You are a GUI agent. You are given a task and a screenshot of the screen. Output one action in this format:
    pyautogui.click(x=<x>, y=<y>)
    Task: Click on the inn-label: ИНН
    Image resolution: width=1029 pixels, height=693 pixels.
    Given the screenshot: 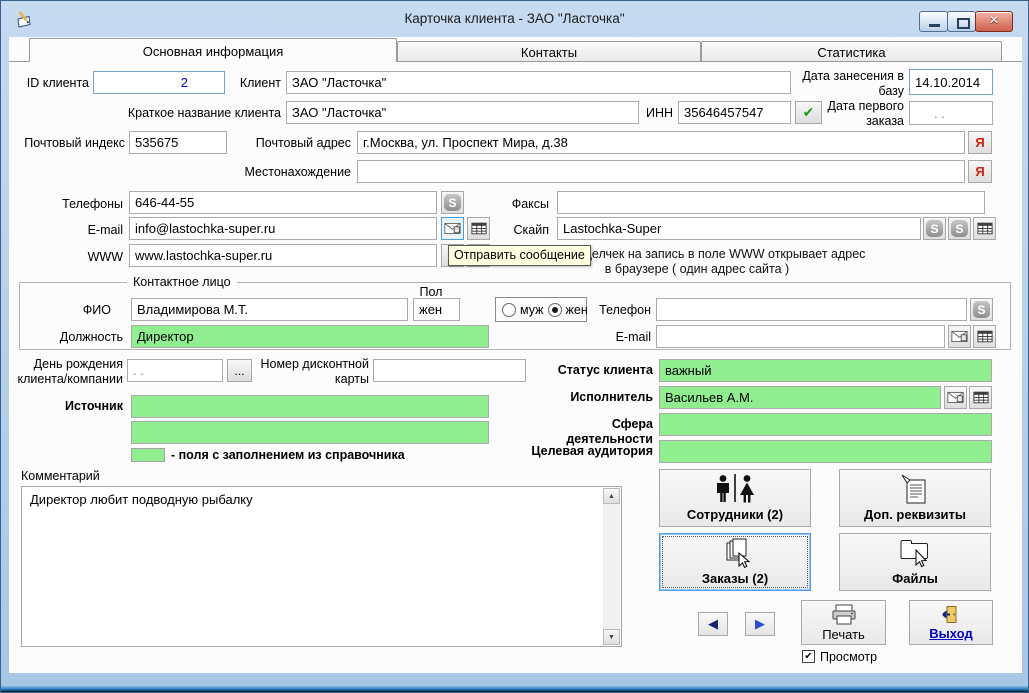 What is the action you would take?
    pyautogui.click(x=659, y=113)
    